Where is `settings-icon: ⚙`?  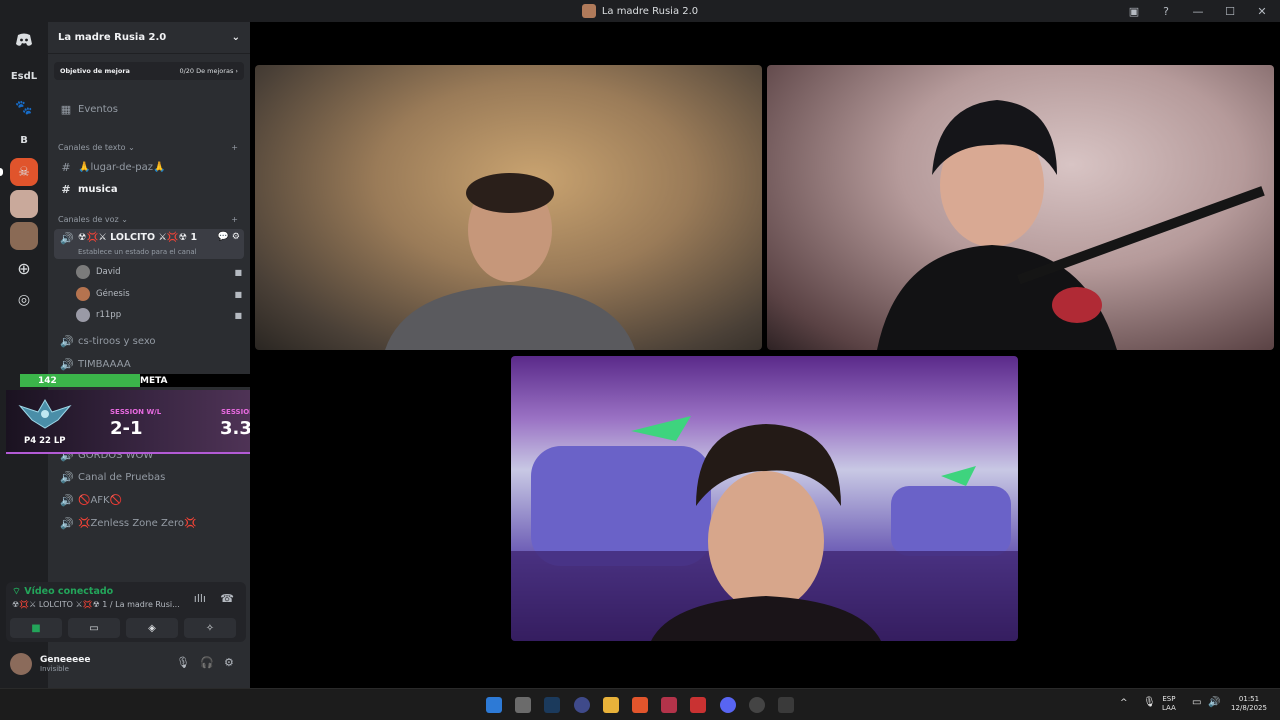 settings-icon: ⚙ is located at coordinates (229, 662).